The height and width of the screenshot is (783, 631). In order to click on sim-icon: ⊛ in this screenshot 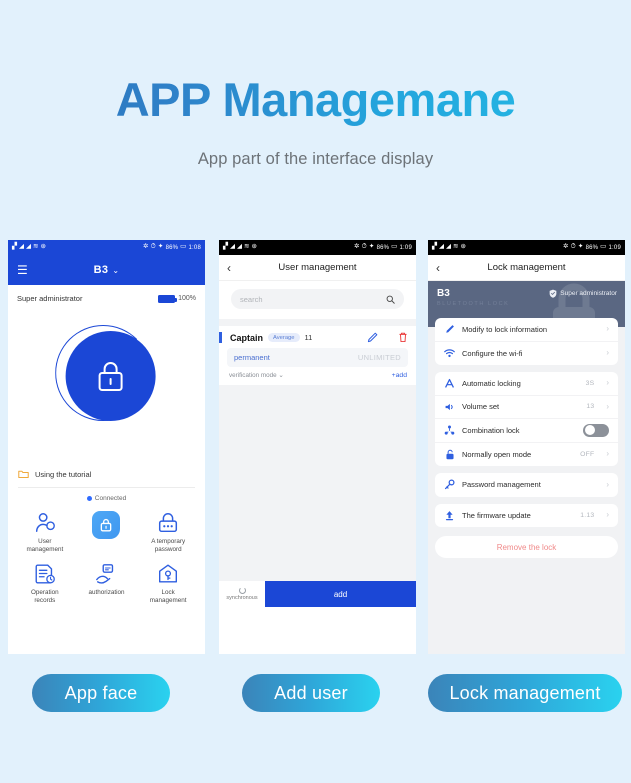, I will do `click(463, 247)`.